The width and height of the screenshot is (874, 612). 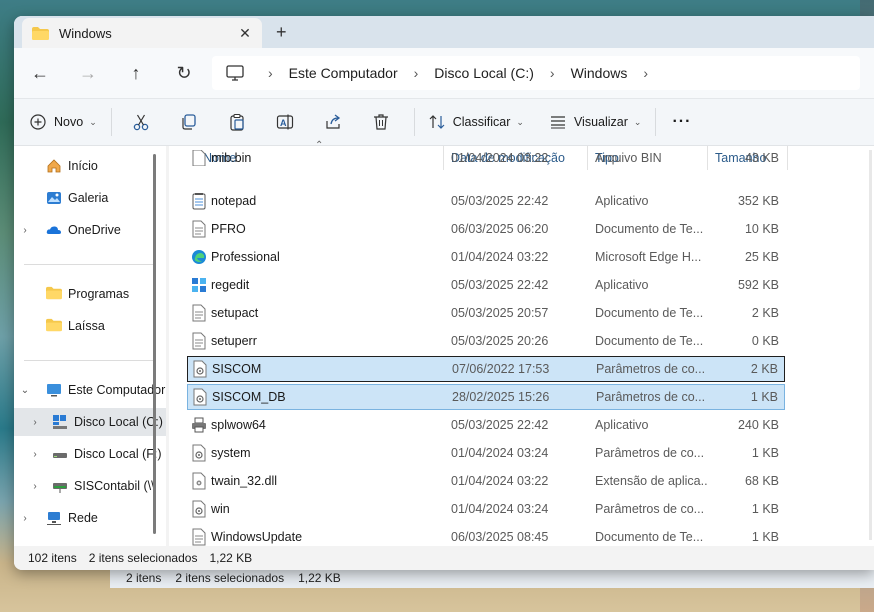 What do you see at coordinates (765, 313) in the screenshot?
I see `file-size: 2 KB` at bounding box center [765, 313].